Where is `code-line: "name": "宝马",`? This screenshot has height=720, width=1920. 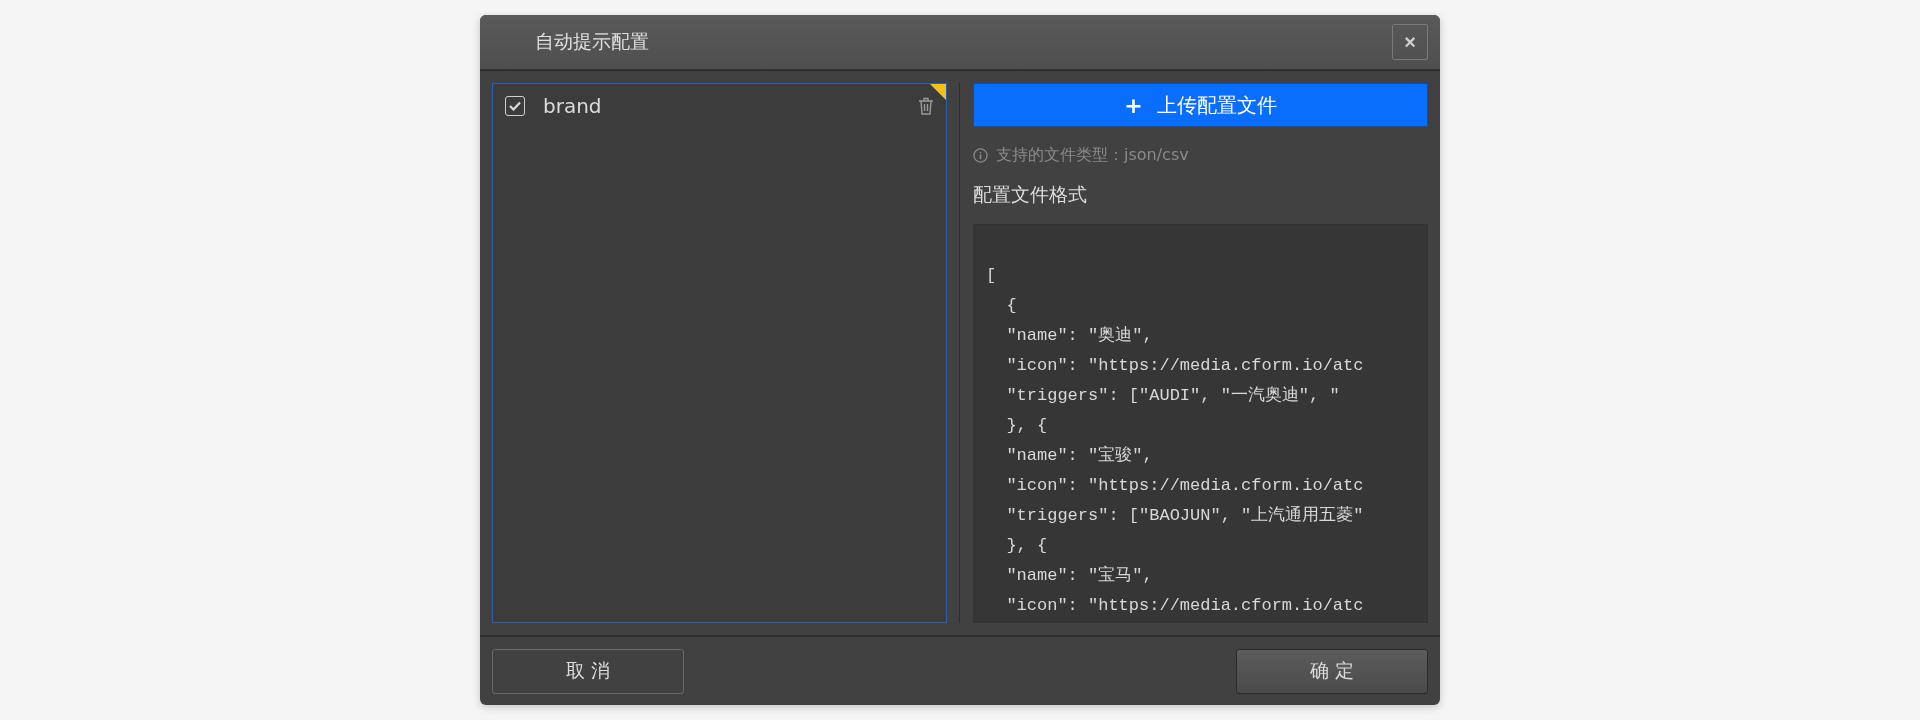 code-line: "name": "宝马", is located at coordinates (1079, 576).